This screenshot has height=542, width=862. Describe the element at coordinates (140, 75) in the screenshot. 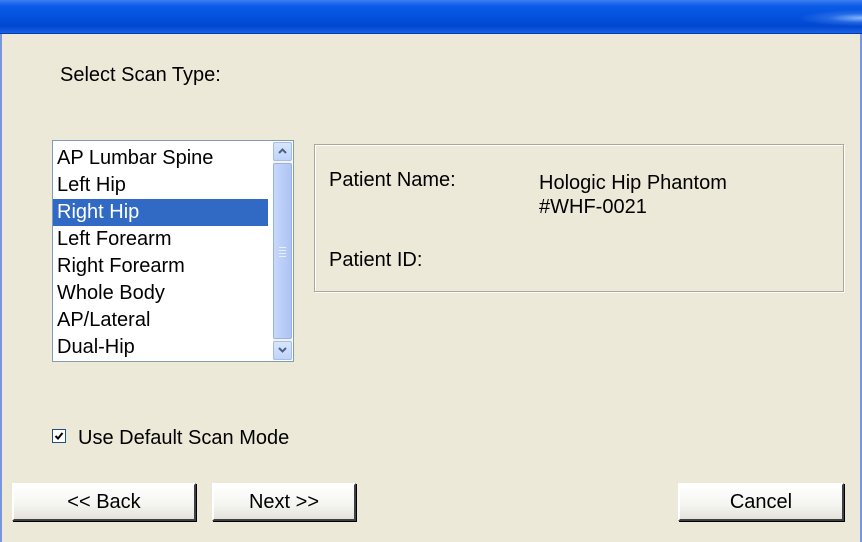

I see `select-scan-type-label: Select Scan Type:` at that location.